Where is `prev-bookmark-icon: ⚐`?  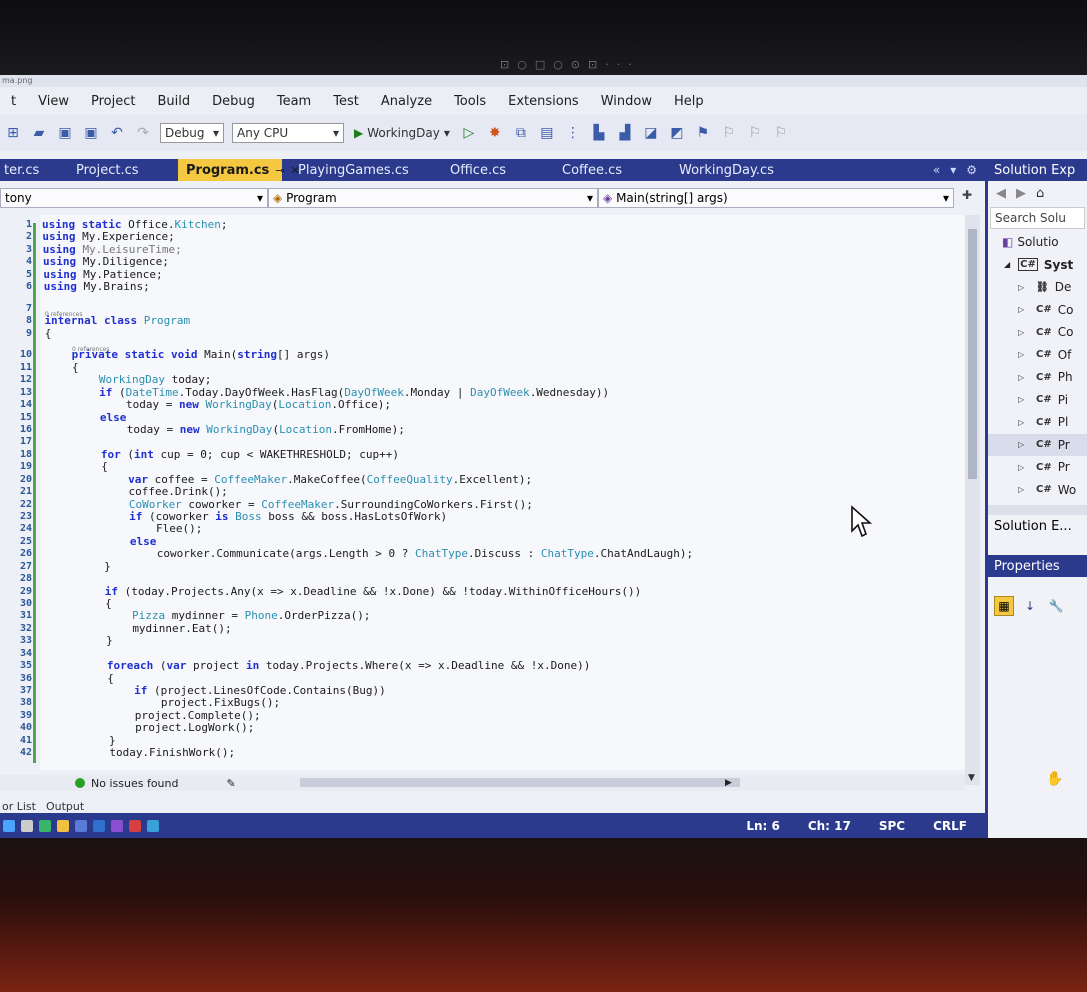 prev-bookmark-icon: ⚐ is located at coordinates (729, 133).